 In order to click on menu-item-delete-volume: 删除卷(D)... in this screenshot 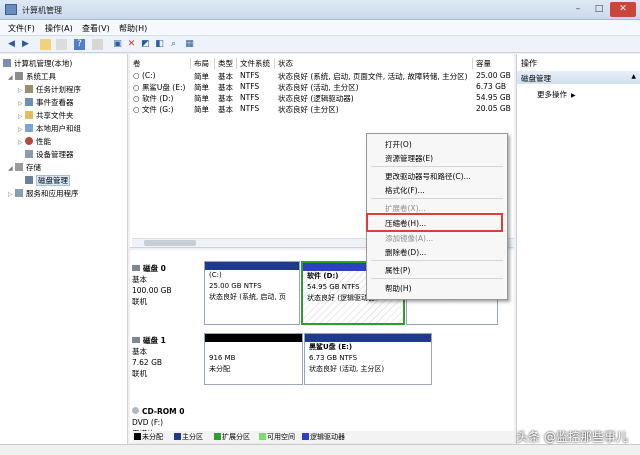, I will do `click(405, 252)`.